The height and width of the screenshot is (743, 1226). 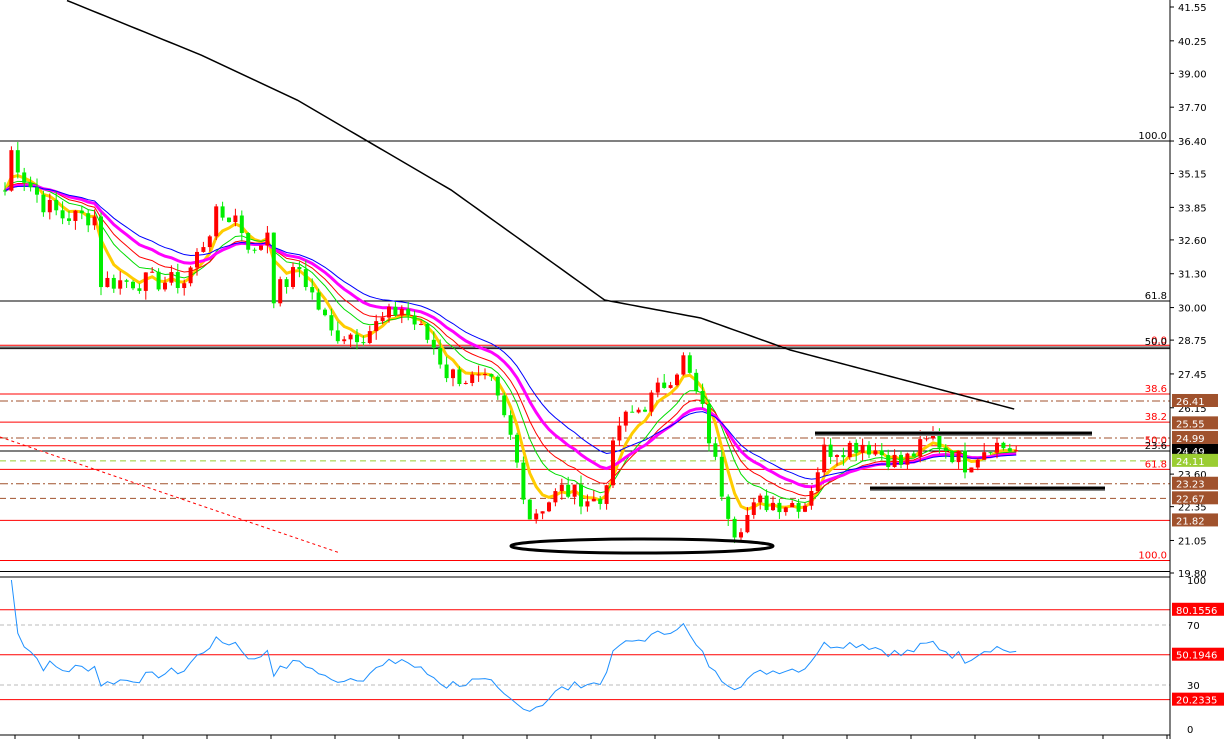 I want to click on rsi-level-label: 50.1946, so click(x=1196, y=656).